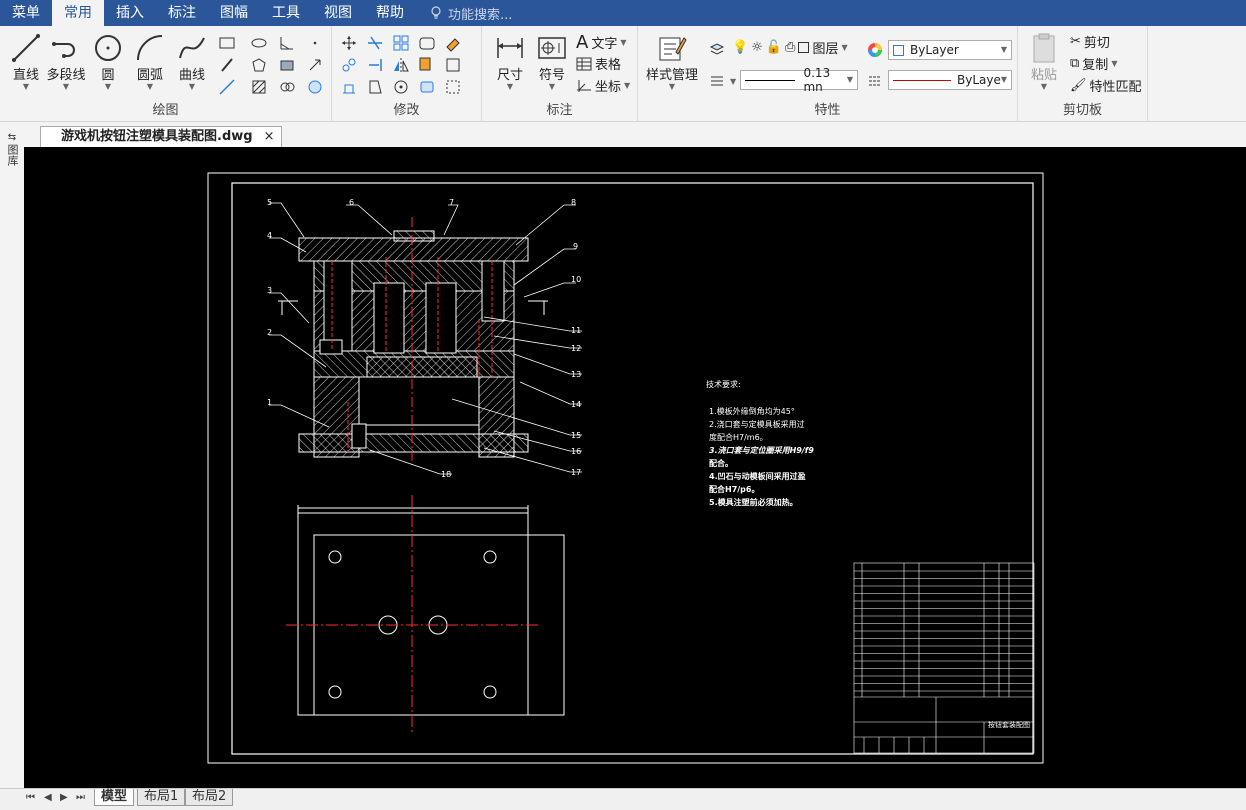 The height and width of the screenshot is (810, 1246). What do you see at coordinates (576, 404) in the screenshot?
I see `callout-14: 14` at bounding box center [576, 404].